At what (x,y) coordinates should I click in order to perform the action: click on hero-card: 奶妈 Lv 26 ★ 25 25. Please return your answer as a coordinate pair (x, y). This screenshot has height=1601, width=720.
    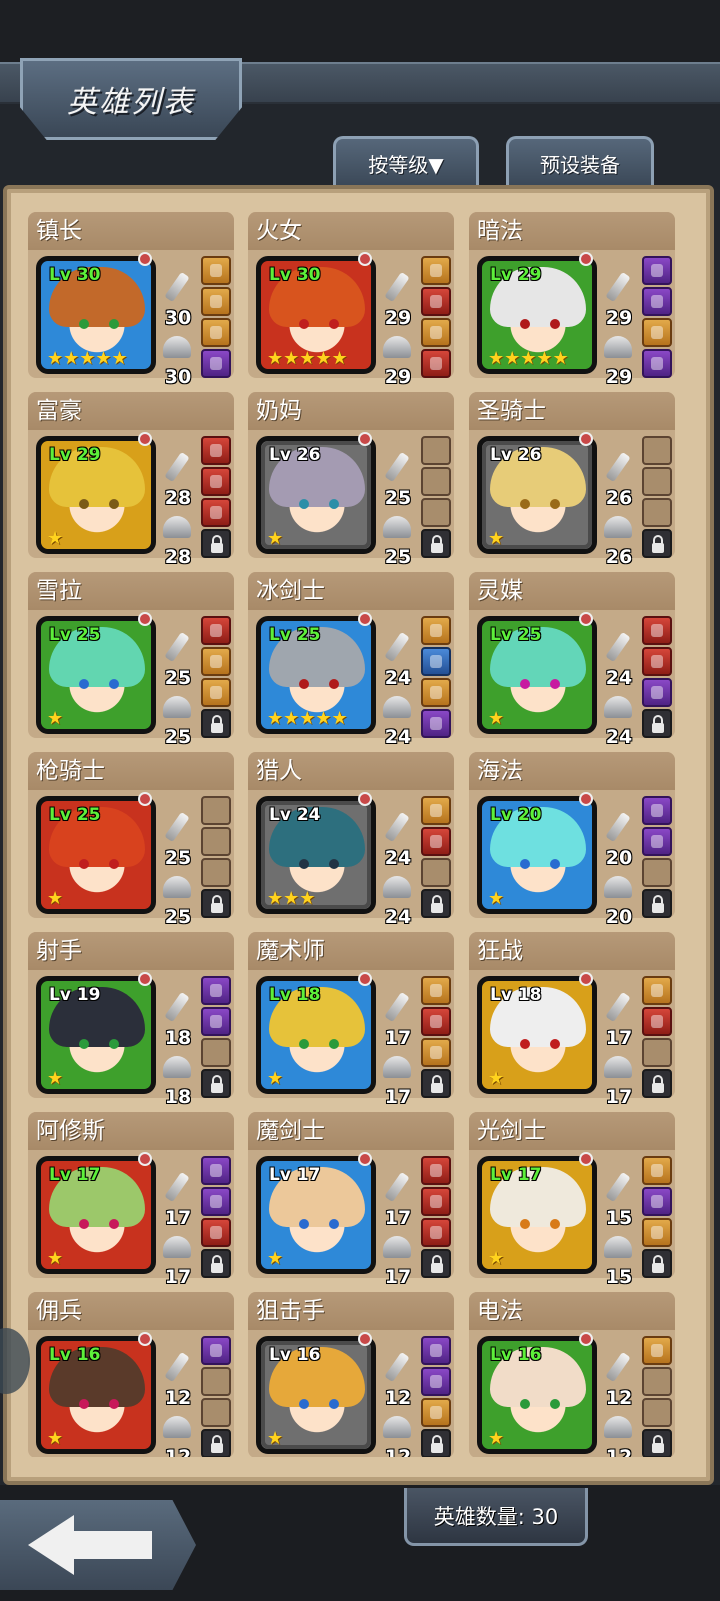
    Looking at the image, I should click on (351, 480).